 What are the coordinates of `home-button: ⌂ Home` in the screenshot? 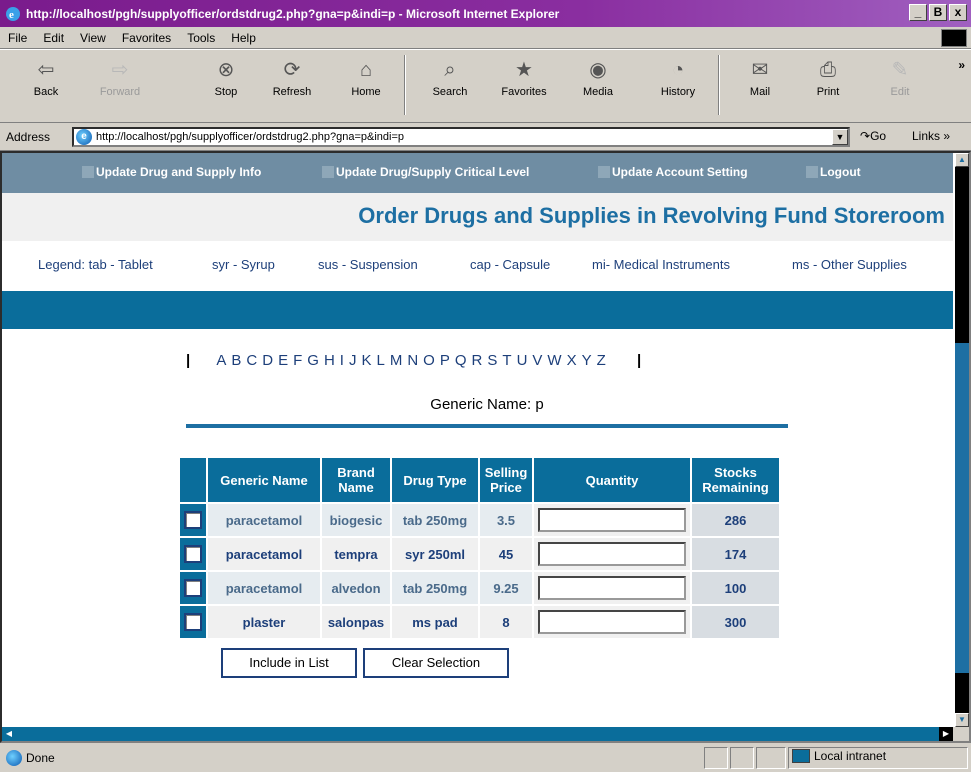 It's located at (366, 76).